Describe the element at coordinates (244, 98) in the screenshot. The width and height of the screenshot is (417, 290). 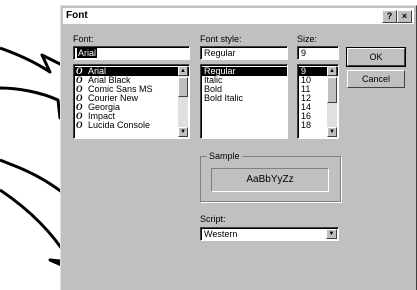
I see `font-style-item: Bold Italic` at that location.